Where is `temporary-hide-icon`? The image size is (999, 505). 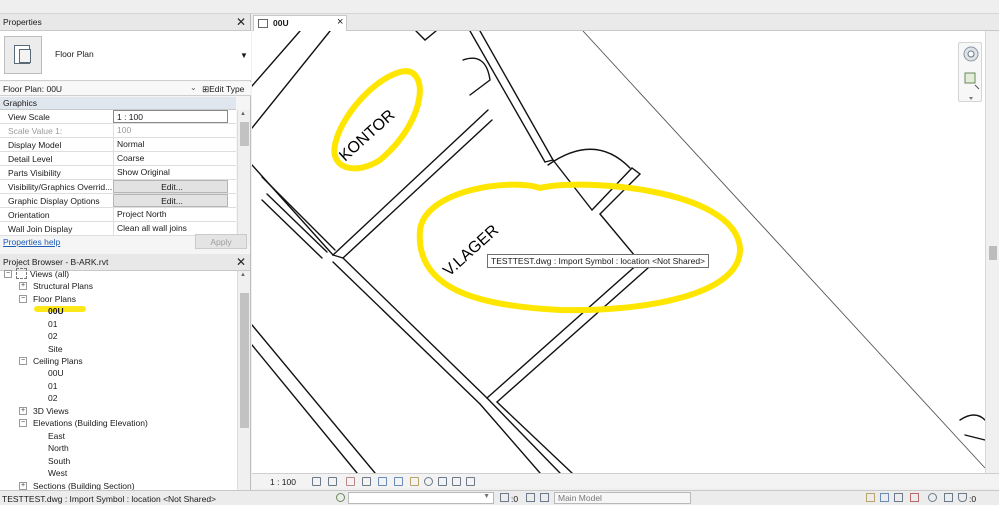
temporary-hide-icon is located at coordinates (428, 481).